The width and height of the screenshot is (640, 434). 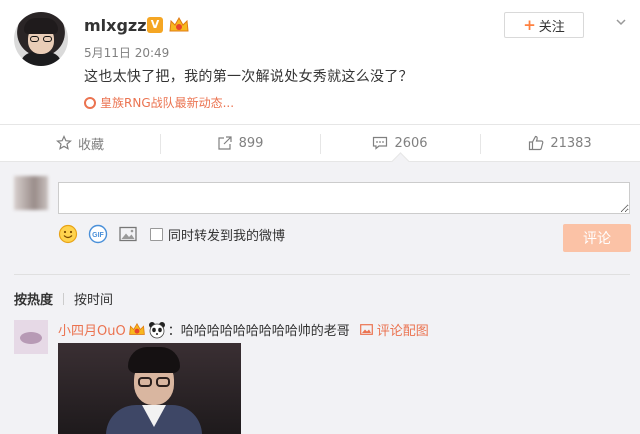 What do you see at coordinates (366, 329) in the screenshot?
I see `picture-icon` at bounding box center [366, 329].